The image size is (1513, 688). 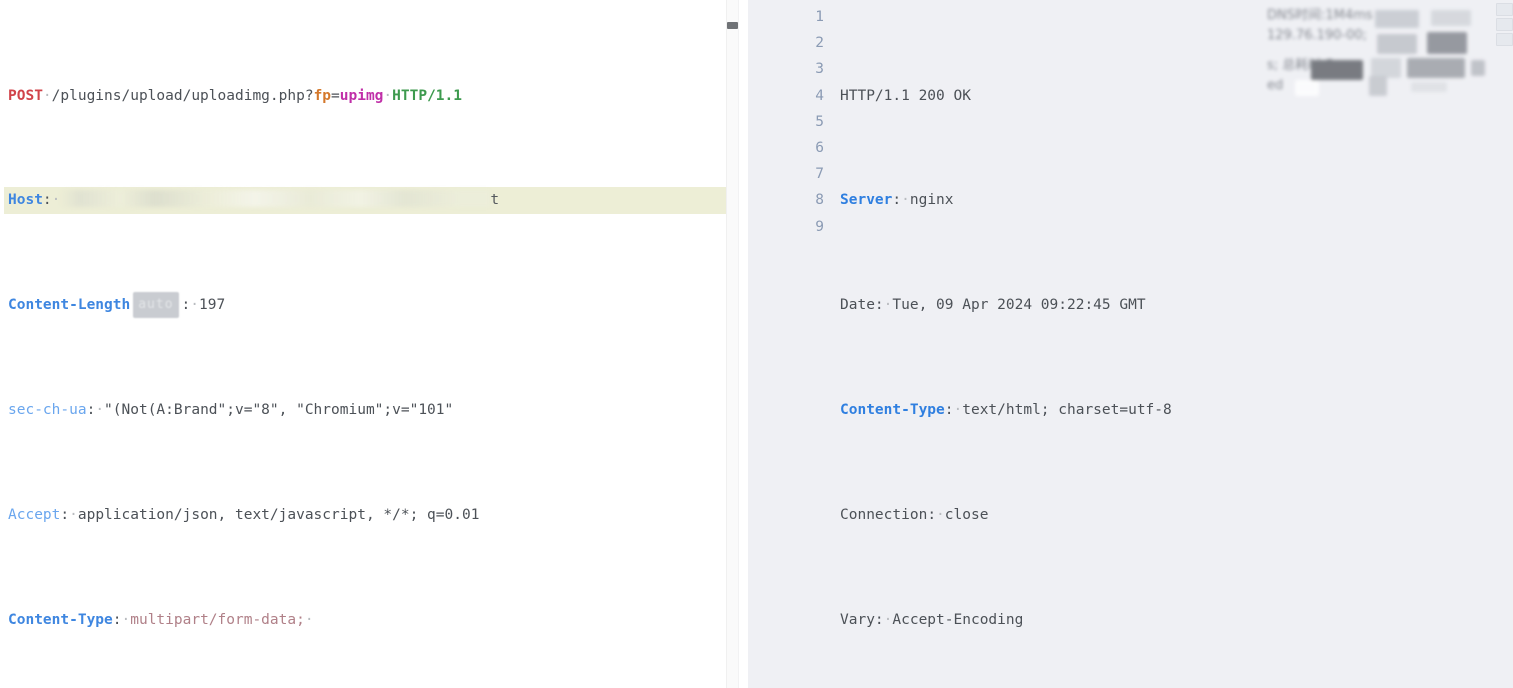 What do you see at coordinates (1170, 620) in the screenshot?
I see `response-header-row: Vary:·Accept-Encoding` at bounding box center [1170, 620].